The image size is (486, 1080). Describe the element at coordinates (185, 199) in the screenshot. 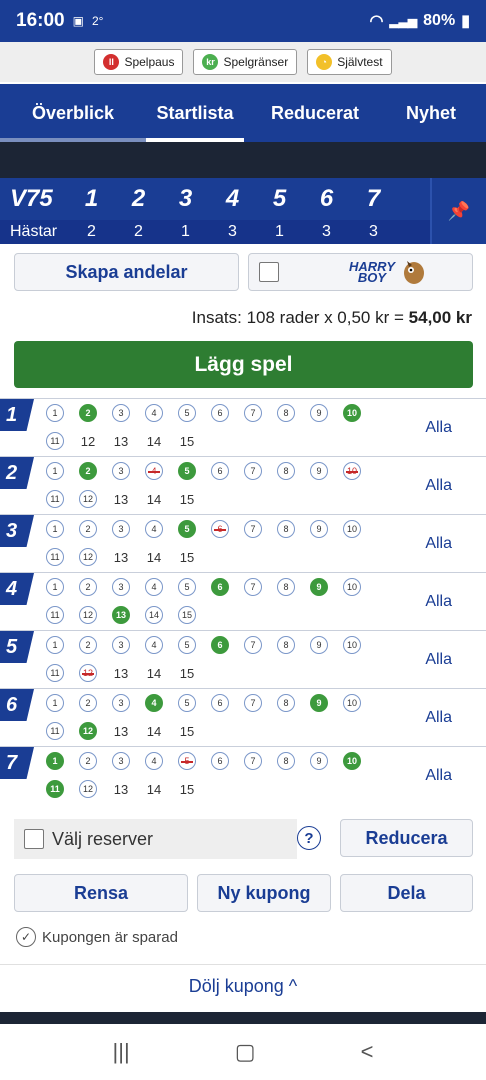

I see `v75-leg-3: 3` at that location.